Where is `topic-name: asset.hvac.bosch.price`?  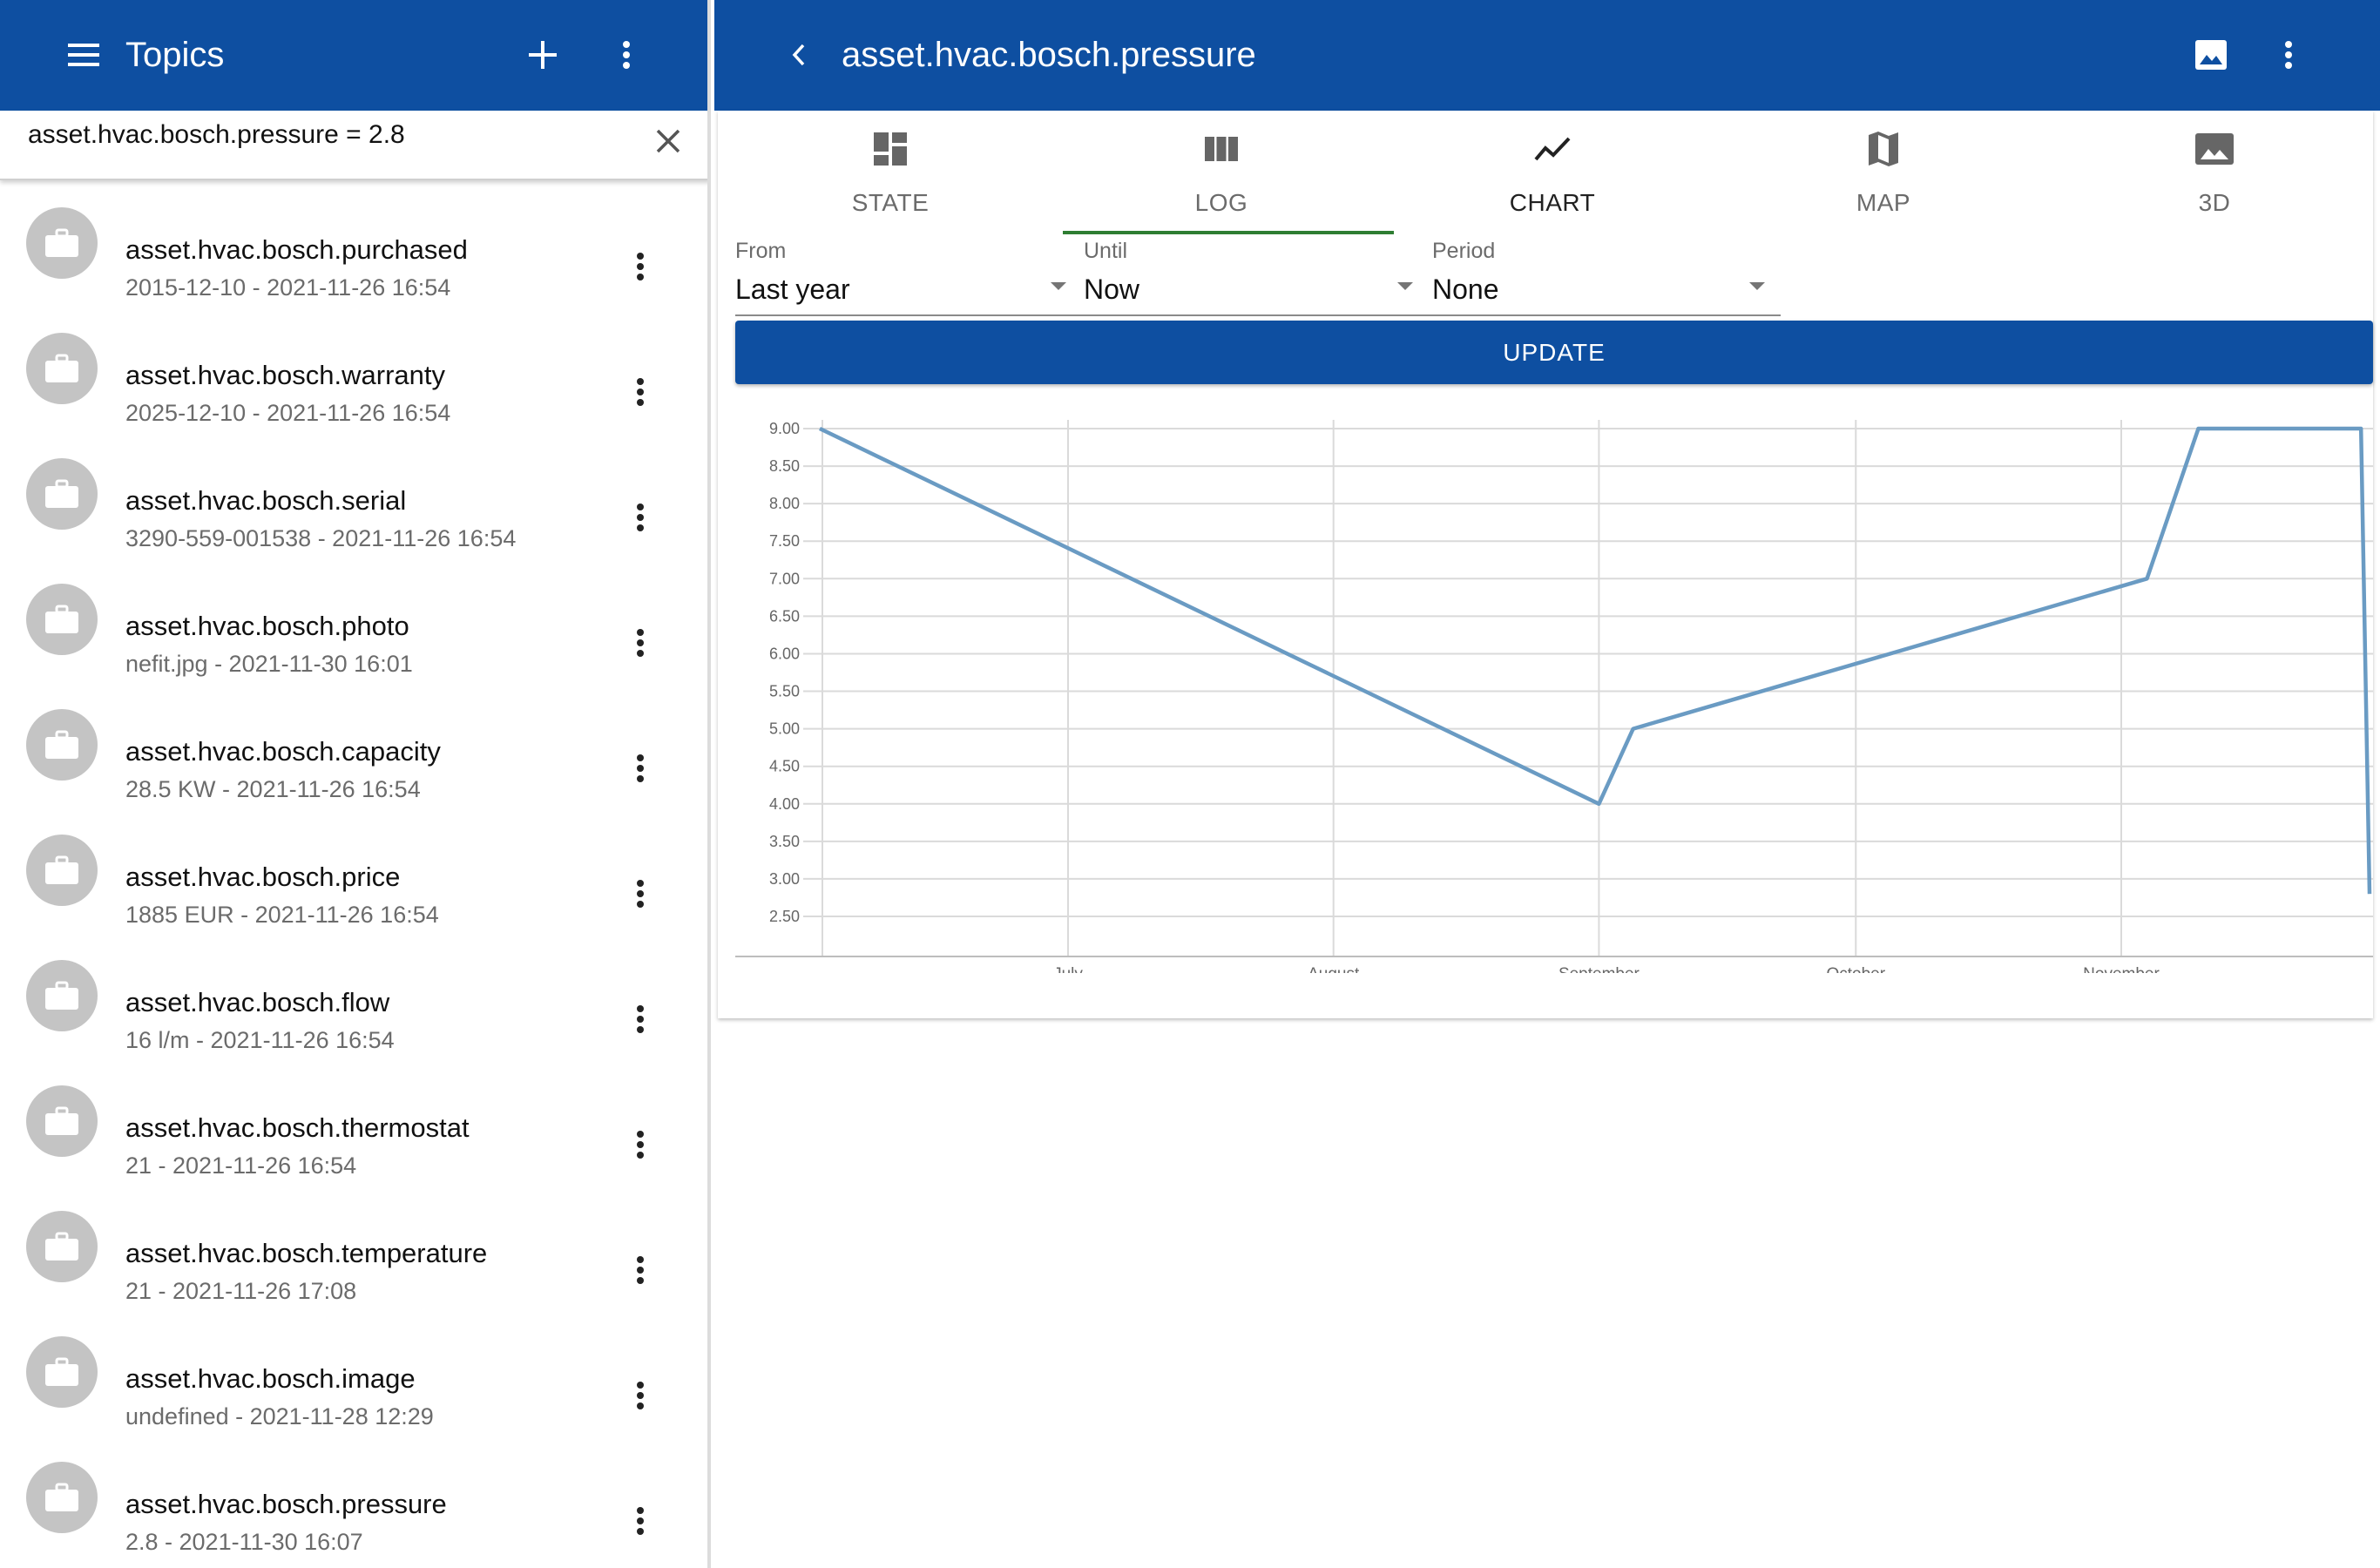
topic-name: asset.hvac.bosch.price is located at coordinates (263, 877).